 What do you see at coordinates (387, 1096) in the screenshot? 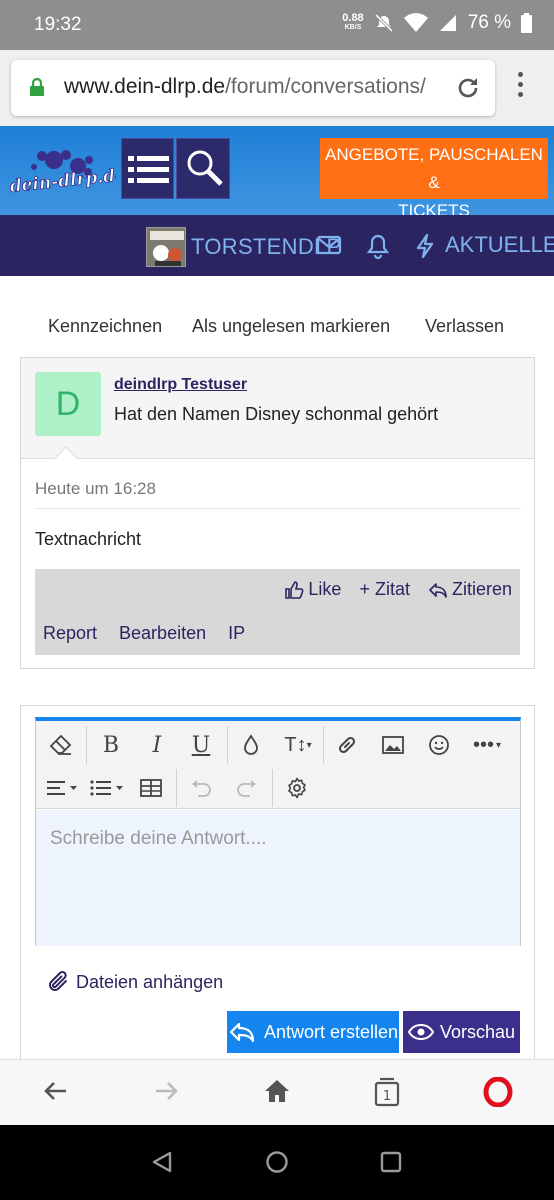
I see `svg-text: 1` at bounding box center [387, 1096].